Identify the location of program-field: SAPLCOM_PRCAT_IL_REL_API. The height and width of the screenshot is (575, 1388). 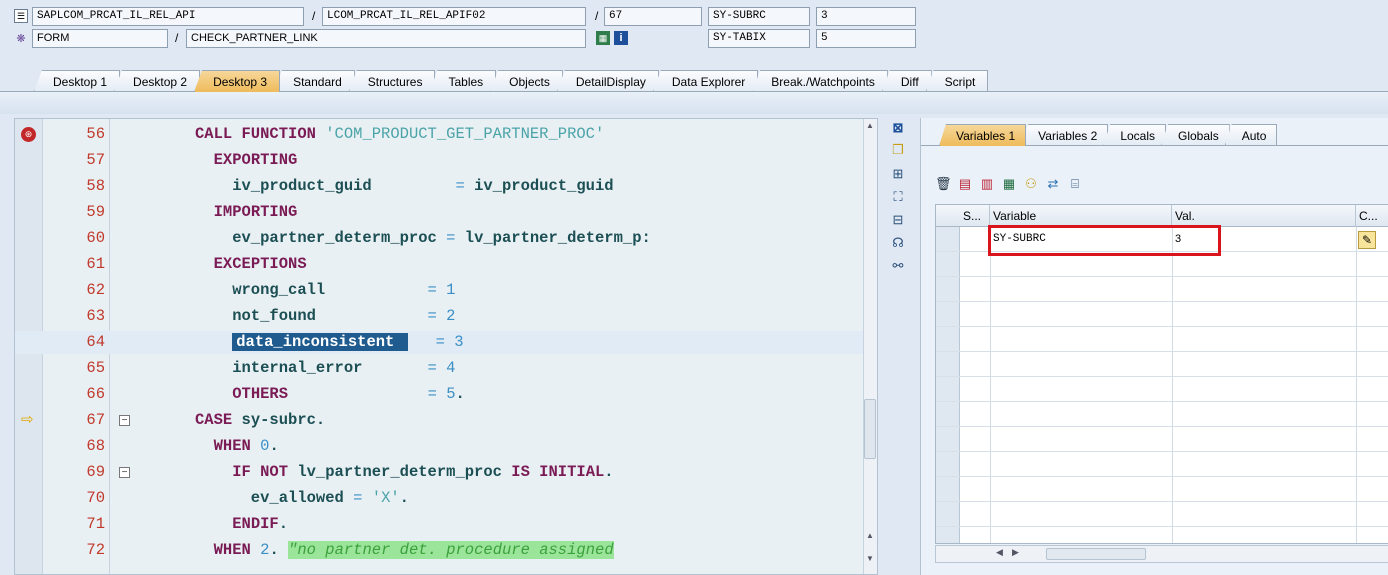
(168, 16).